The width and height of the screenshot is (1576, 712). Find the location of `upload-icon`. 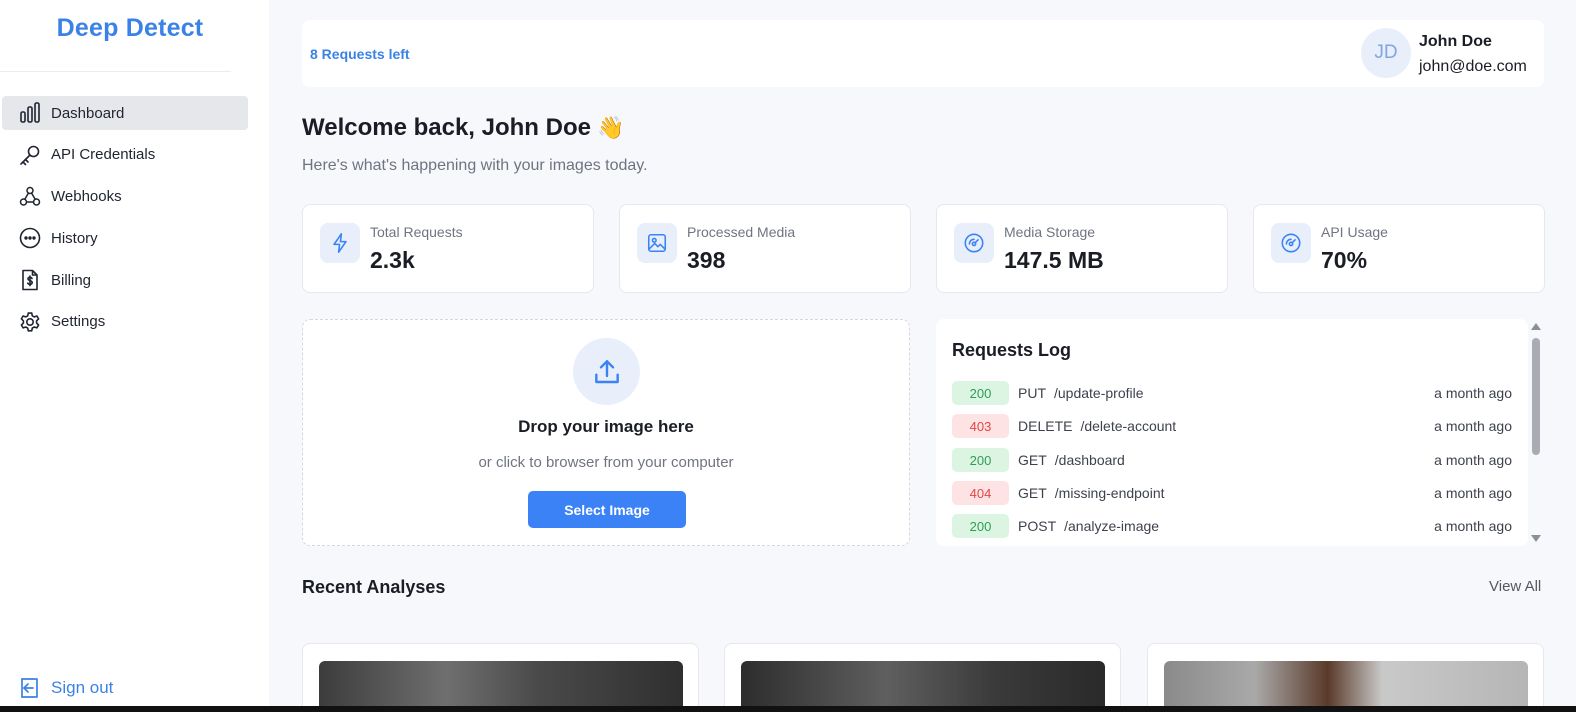

upload-icon is located at coordinates (606, 371).